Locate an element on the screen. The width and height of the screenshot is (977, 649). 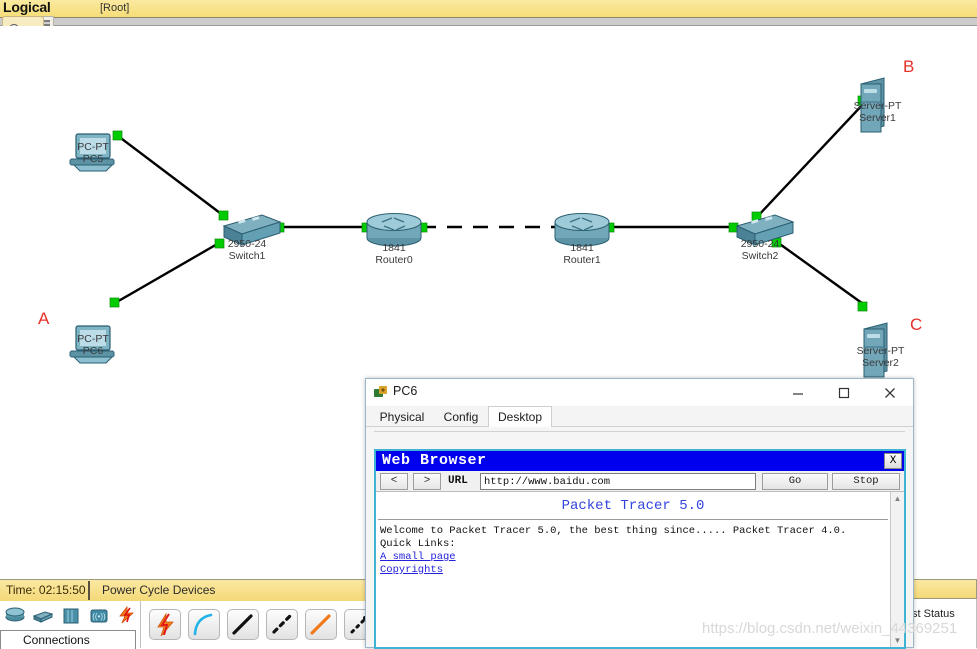
device-type-switch2: 2950-24 is located at coordinates (760, 244).